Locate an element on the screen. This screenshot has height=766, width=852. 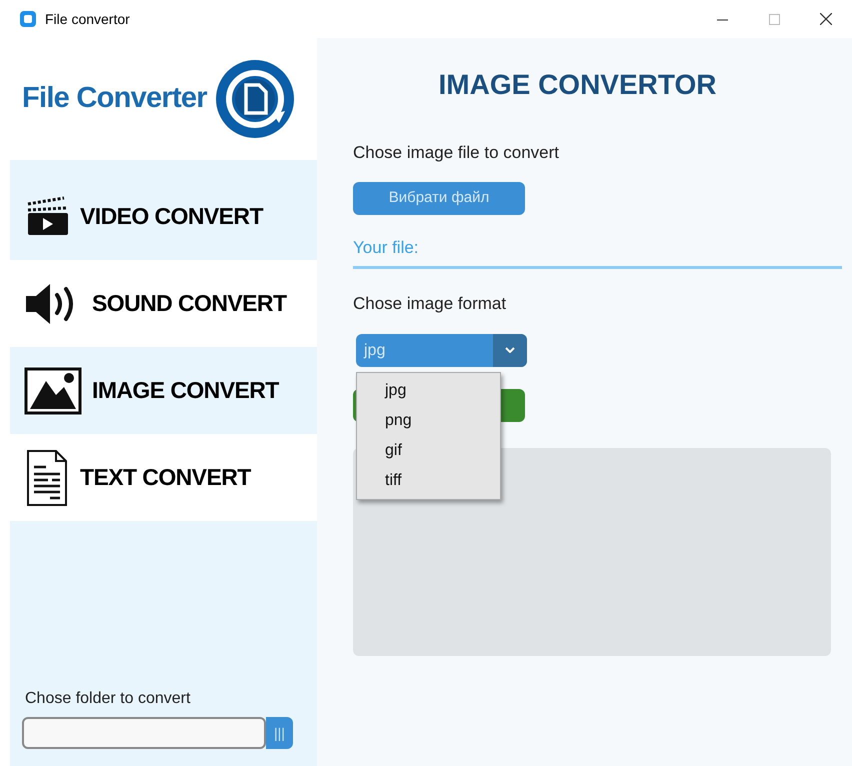
page-title: IMAGE CONVERTOR is located at coordinates (577, 85).